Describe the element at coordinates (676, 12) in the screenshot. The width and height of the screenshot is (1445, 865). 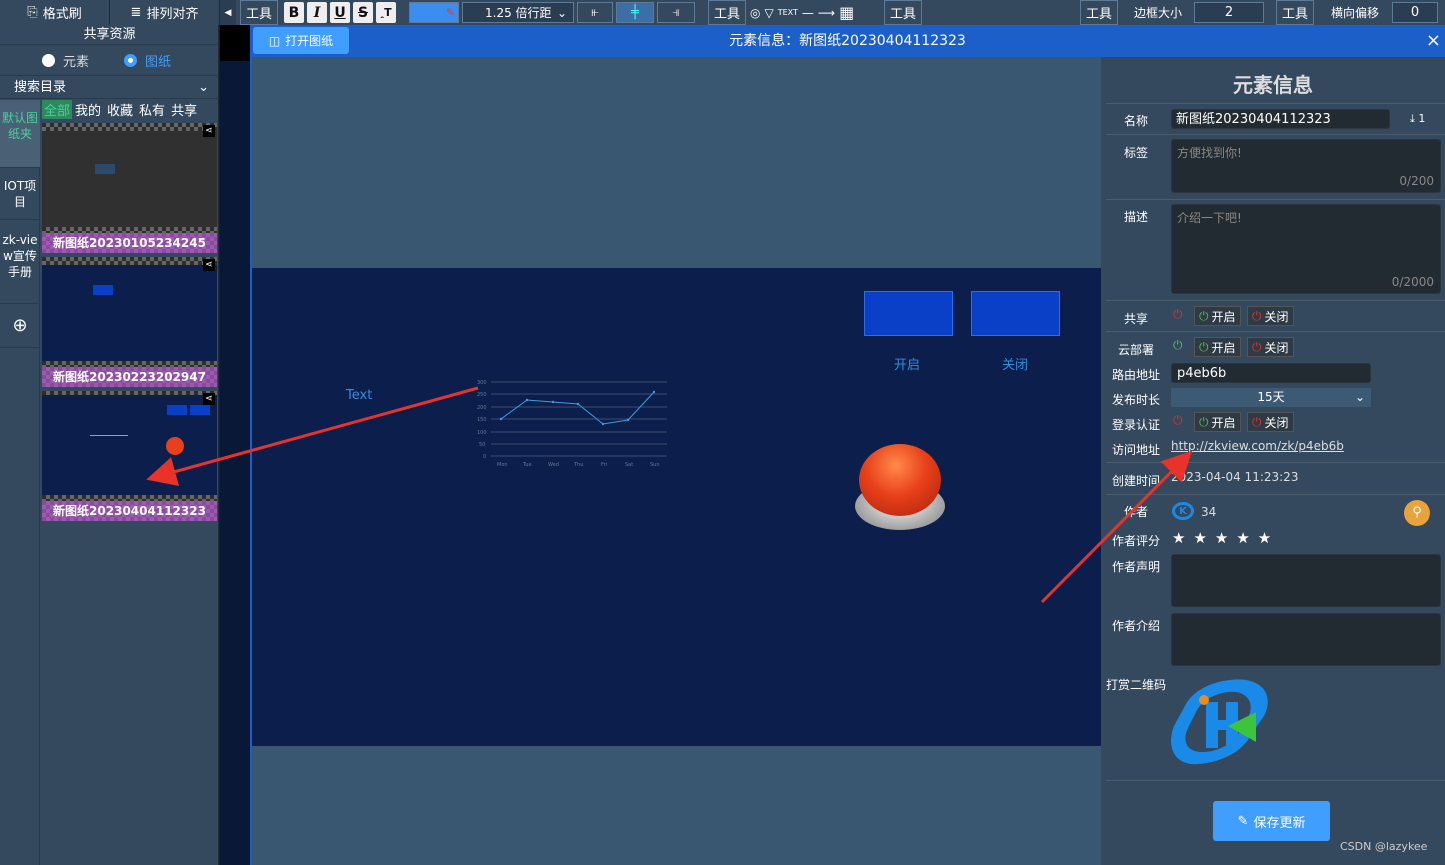
I see `align-right-button: ⫣` at that location.